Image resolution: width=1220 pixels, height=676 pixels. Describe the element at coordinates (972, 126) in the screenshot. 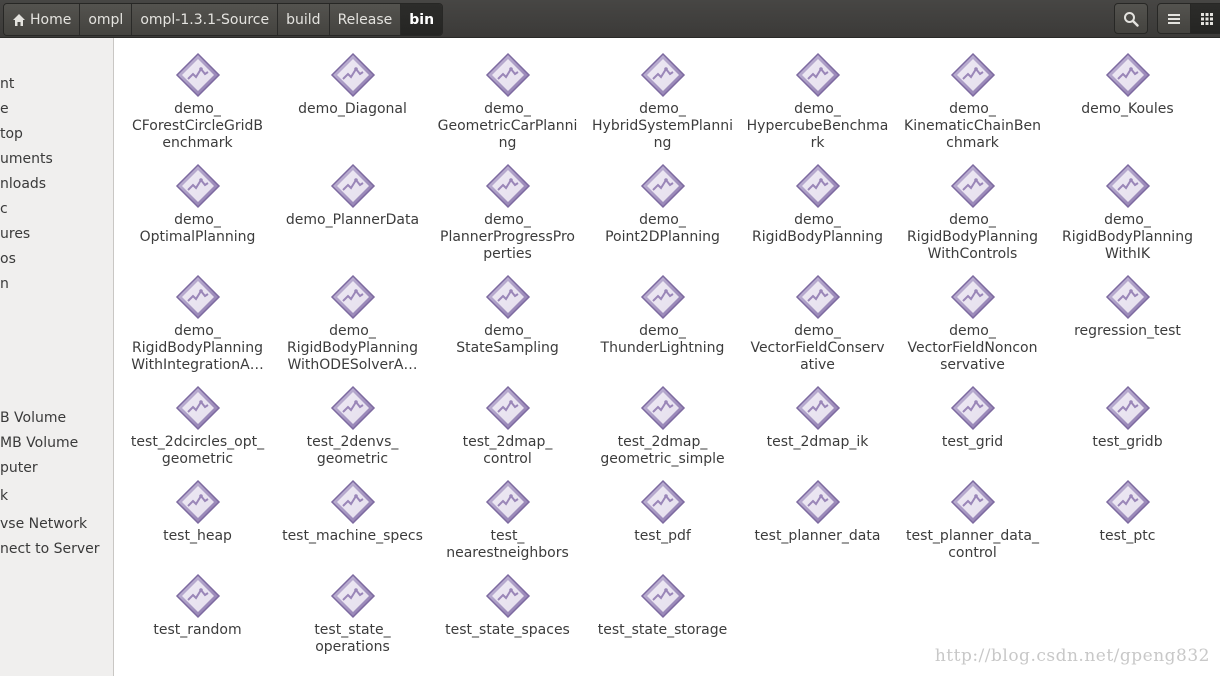

I see `file-label: demo_ KinematicChainBen chmark` at that location.